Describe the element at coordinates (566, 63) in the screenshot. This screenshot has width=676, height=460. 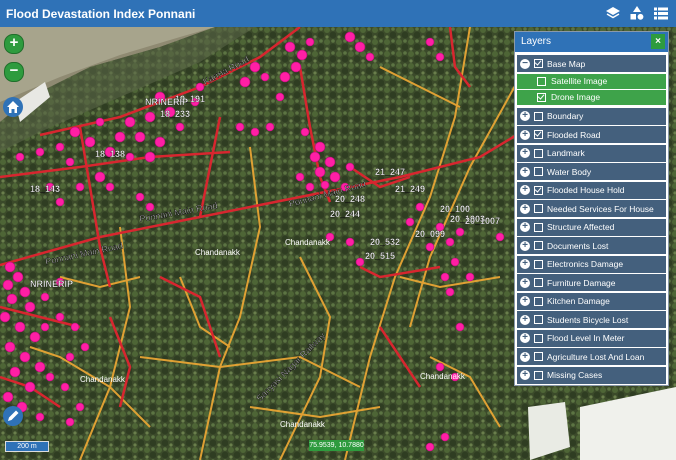
I see `layer-label: Base Map` at that location.